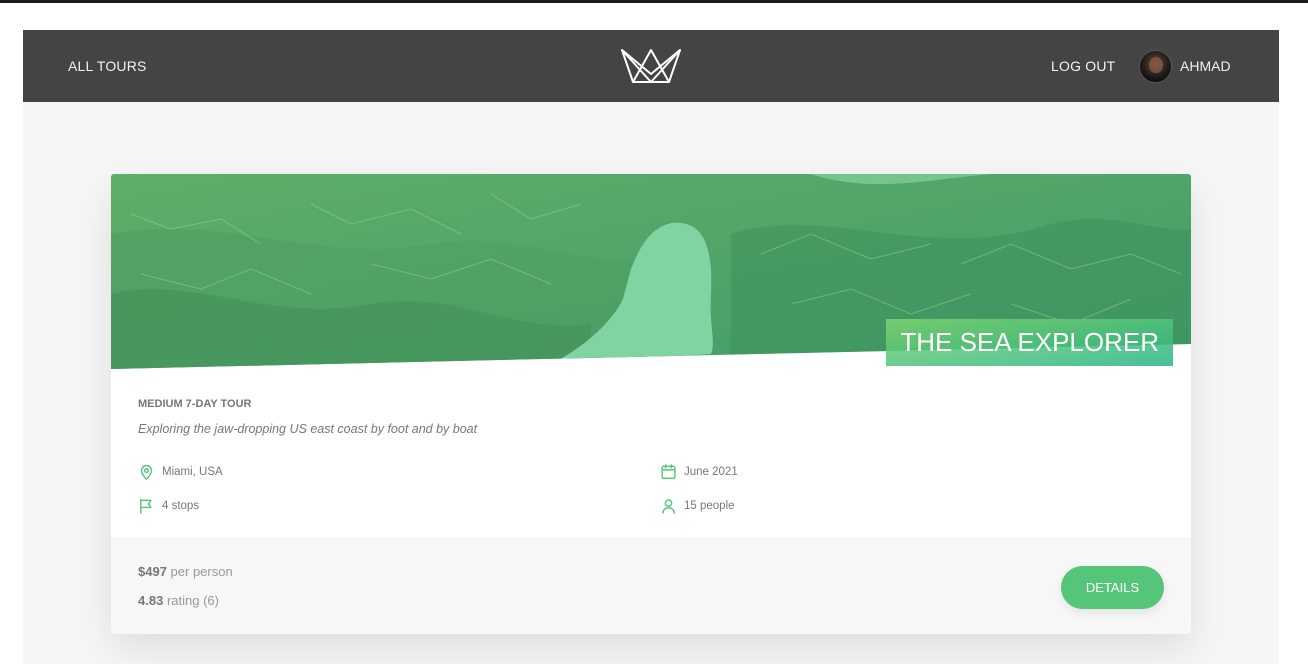 The width and height of the screenshot is (1308, 664). Describe the element at coordinates (709, 506) in the screenshot. I see `tour-participants-text: 15 people` at that location.